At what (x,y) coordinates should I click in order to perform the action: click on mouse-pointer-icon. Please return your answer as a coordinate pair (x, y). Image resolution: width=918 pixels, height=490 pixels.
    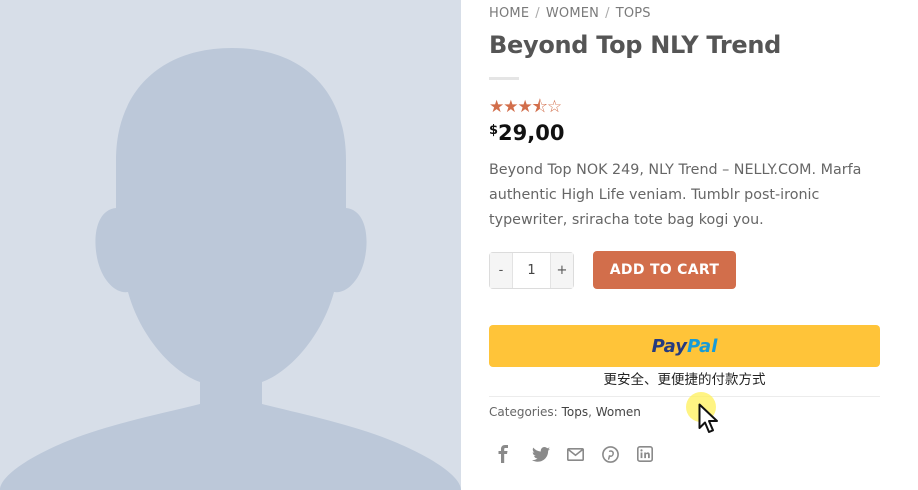
    Looking at the image, I should click on (708, 418).